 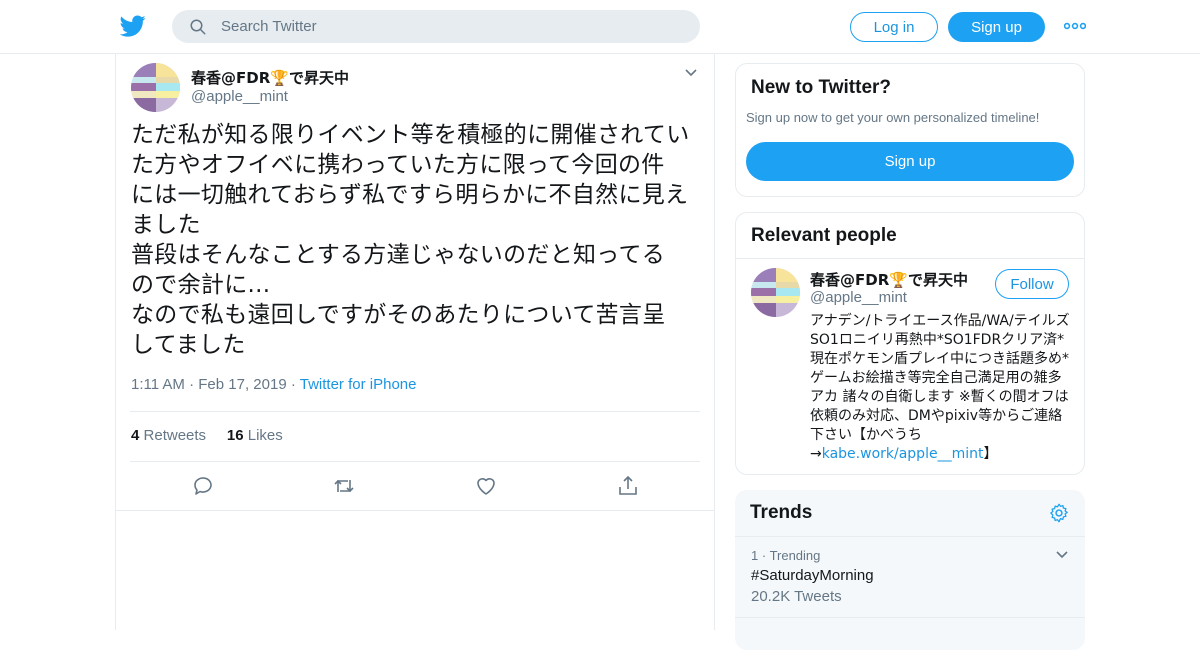 I want to click on card-title: New to Twitter?, so click(x=821, y=87).